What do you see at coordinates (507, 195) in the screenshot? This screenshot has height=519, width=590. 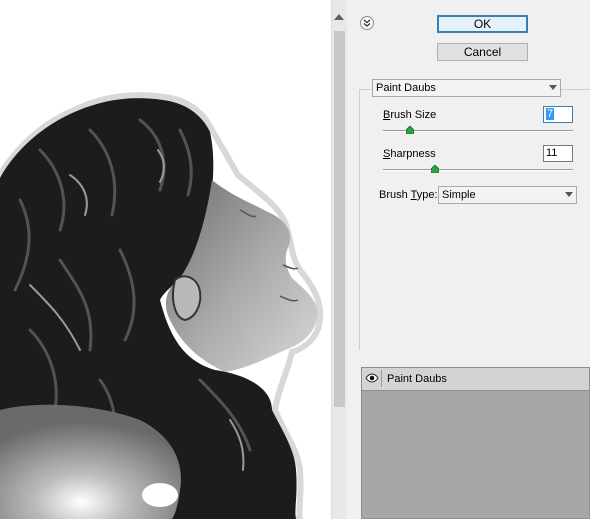 I see `brush-type-select: Simple` at bounding box center [507, 195].